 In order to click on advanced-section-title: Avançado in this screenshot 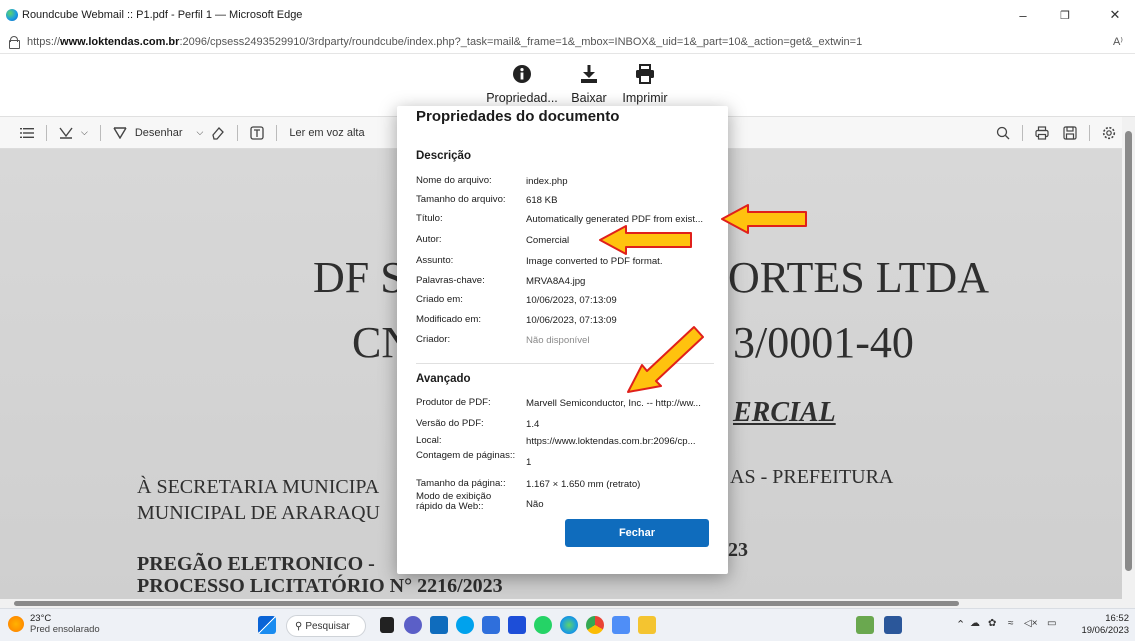, I will do `click(443, 379)`.